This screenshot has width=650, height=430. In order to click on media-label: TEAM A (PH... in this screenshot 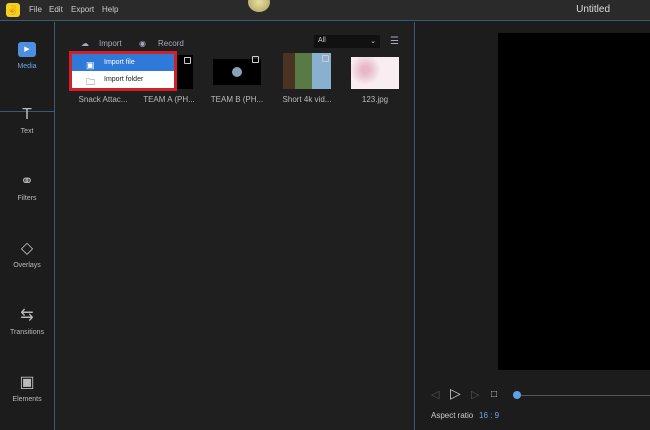, I will do `click(169, 99)`.